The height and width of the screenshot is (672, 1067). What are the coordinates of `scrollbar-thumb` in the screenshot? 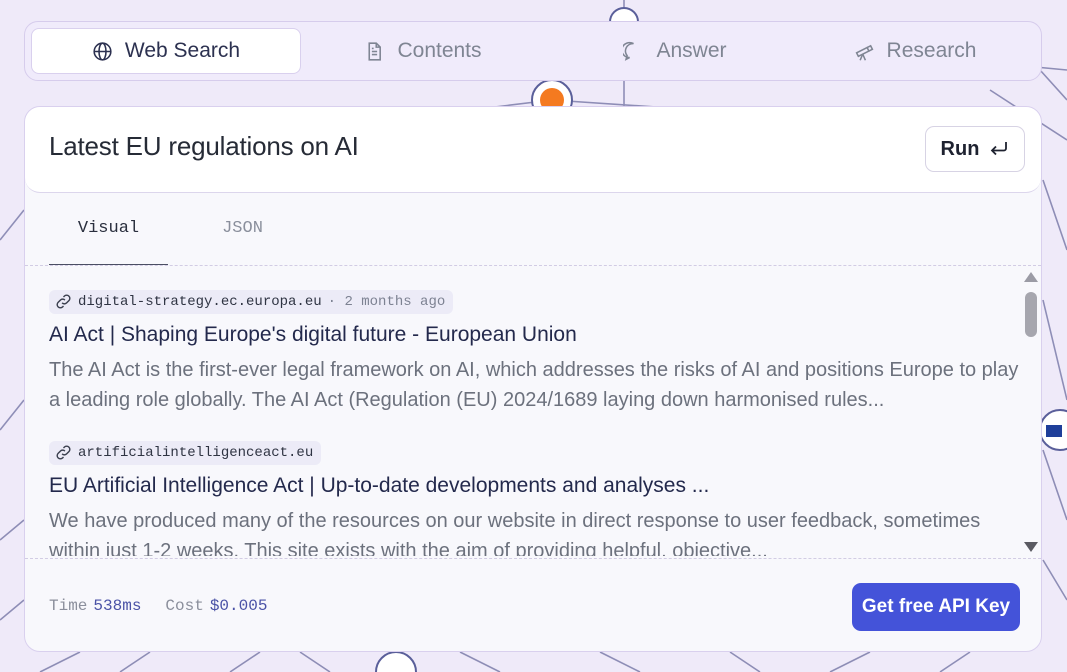 It's located at (1031, 314).